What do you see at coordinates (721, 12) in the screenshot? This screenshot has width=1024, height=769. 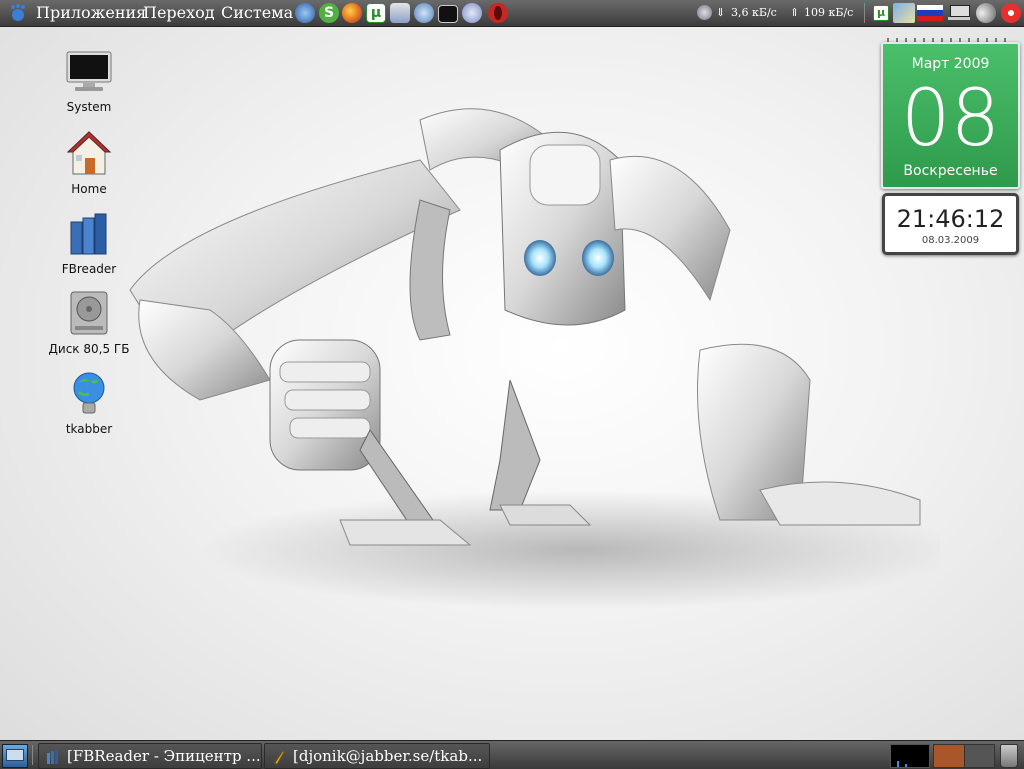 I see `download-arrow-icon: ⇓` at bounding box center [721, 12].